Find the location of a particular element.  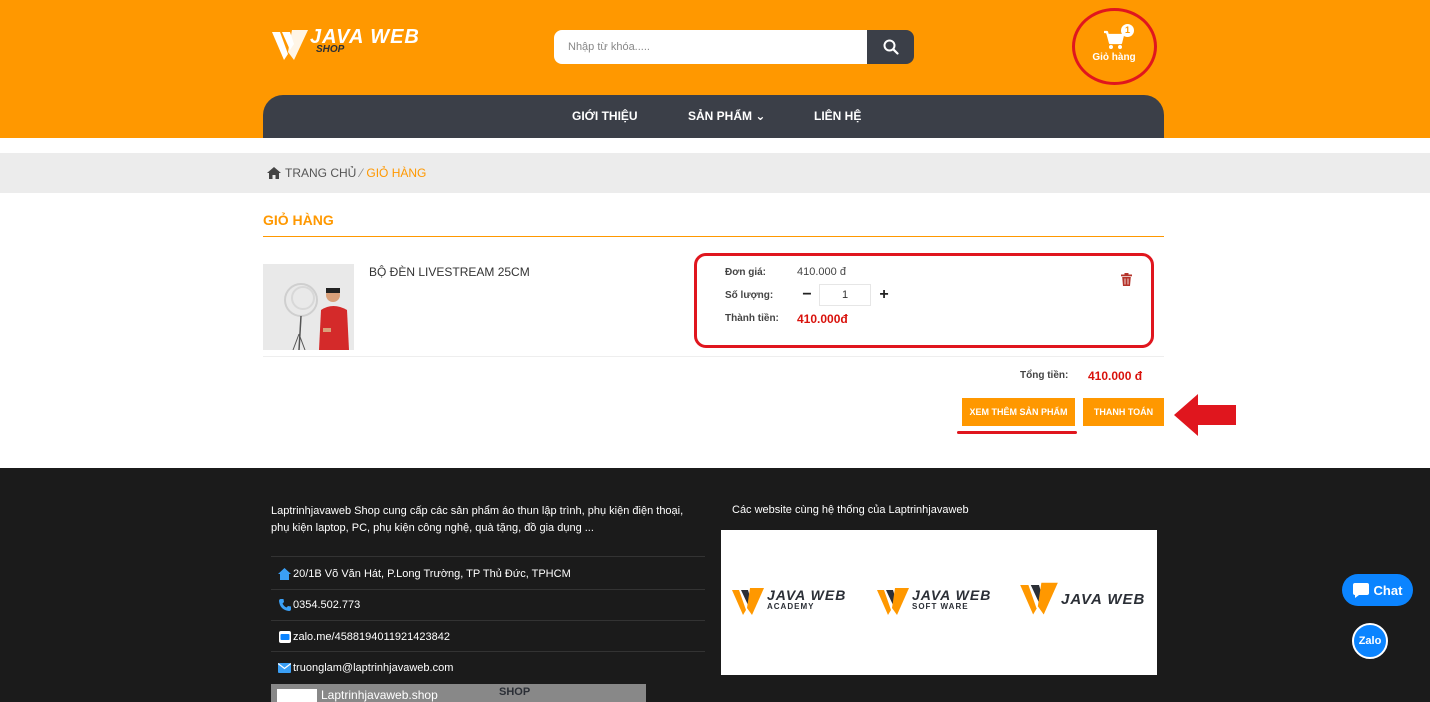

chat-bubble-icon is located at coordinates (1360, 590).